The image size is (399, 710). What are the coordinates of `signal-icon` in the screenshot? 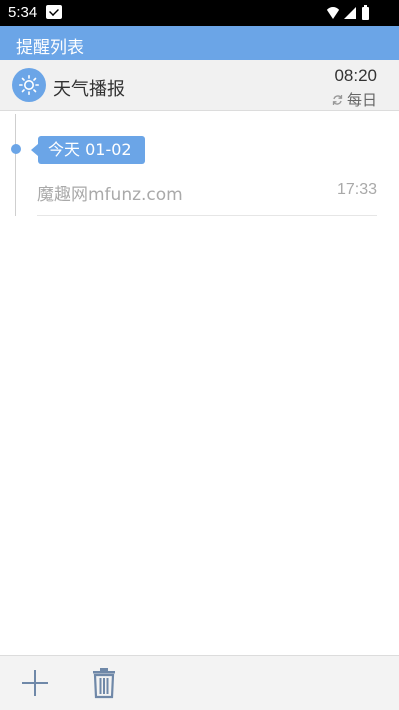 It's located at (350, 13).